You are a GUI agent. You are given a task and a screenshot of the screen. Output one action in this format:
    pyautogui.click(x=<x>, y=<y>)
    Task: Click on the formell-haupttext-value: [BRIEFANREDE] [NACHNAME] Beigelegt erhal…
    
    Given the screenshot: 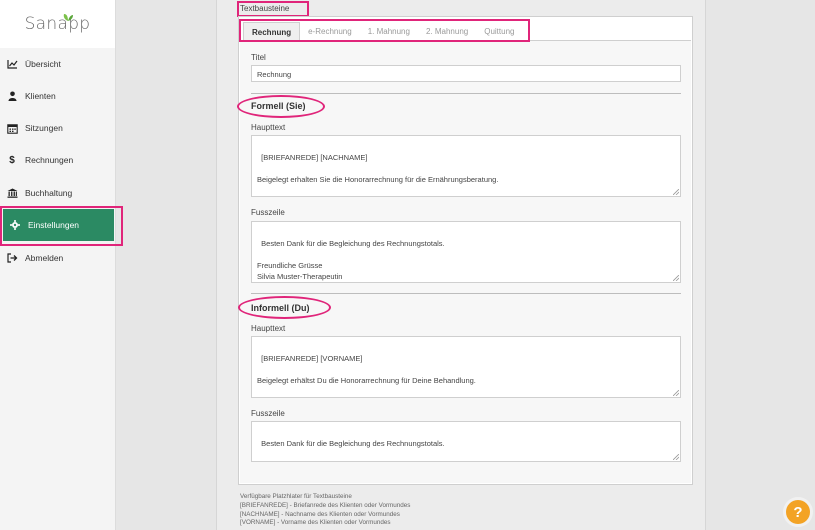 What is the action you would take?
    pyautogui.click(x=378, y=168)
    